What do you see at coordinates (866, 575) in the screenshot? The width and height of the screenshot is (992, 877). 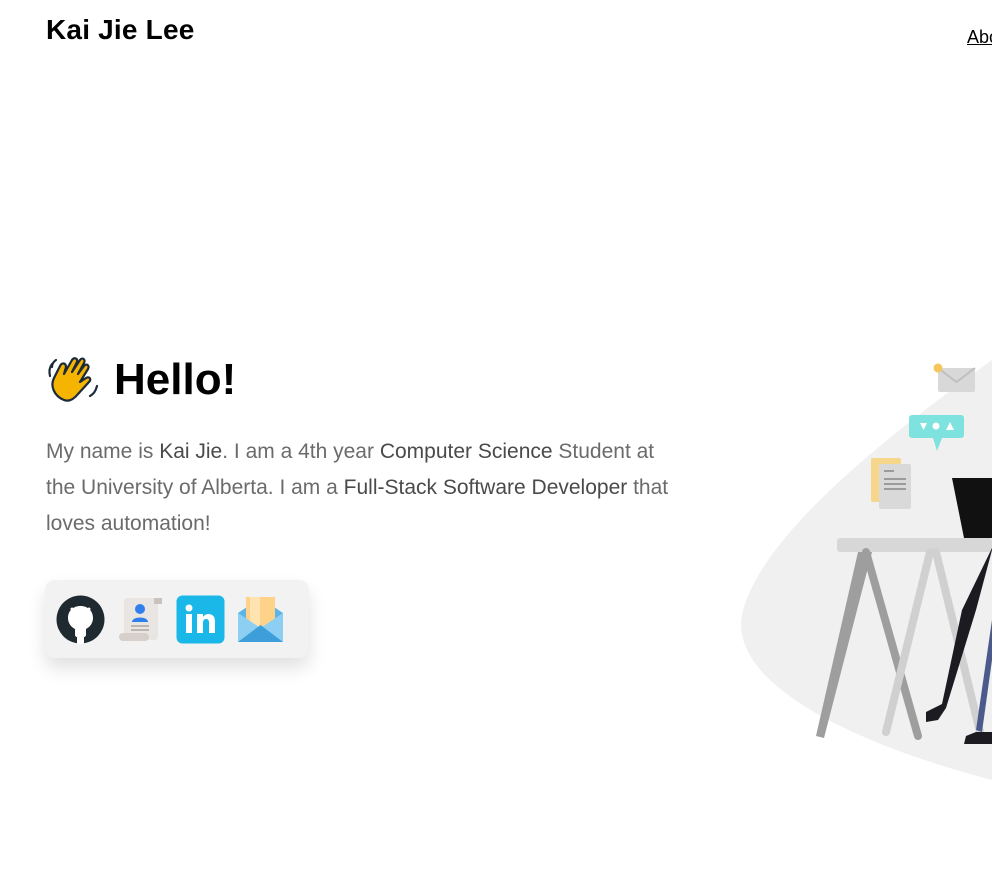 I see `hero-illustration` at bounding box center [866, 575].